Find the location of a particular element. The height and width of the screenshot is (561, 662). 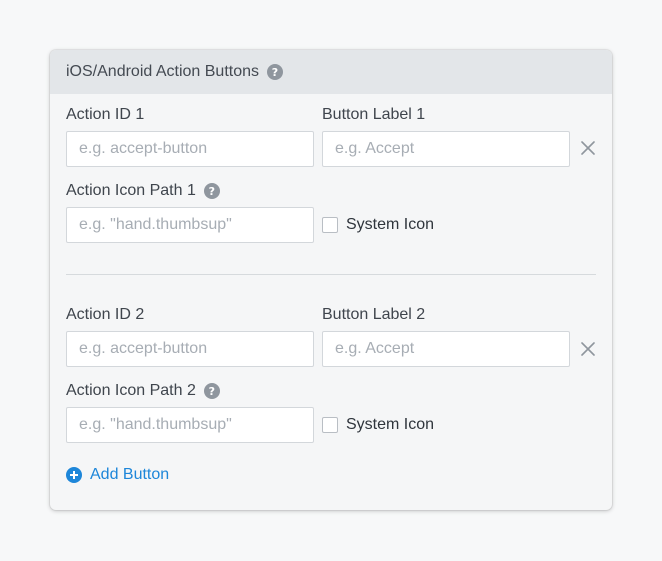

action-icon-path-2-input is located at coordinates (190, 425).